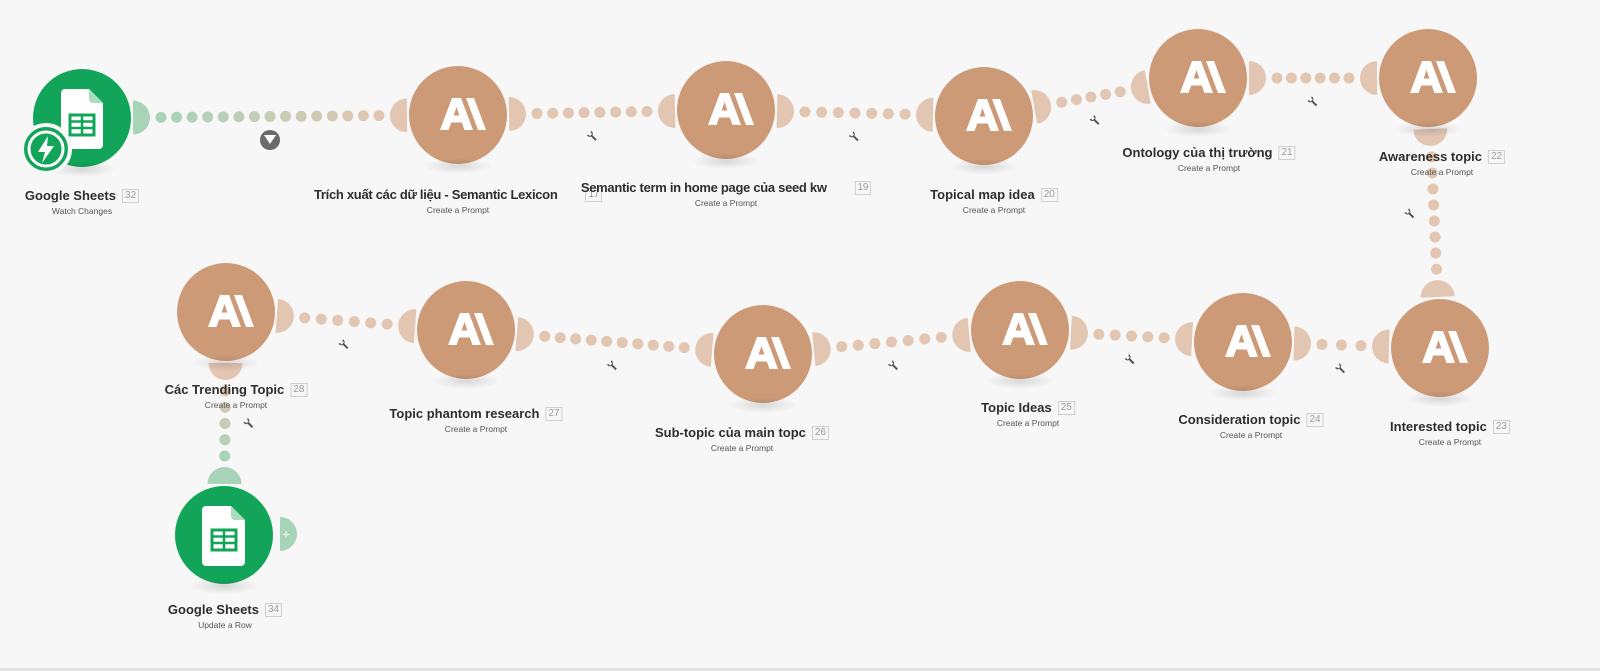  I want to click on module-label: Topic Ideas 25 Create a Prompt, so click(1028, 414).